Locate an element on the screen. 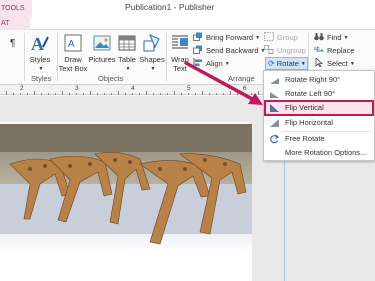  replace-icon: ab is located at coordinates (319, 49).